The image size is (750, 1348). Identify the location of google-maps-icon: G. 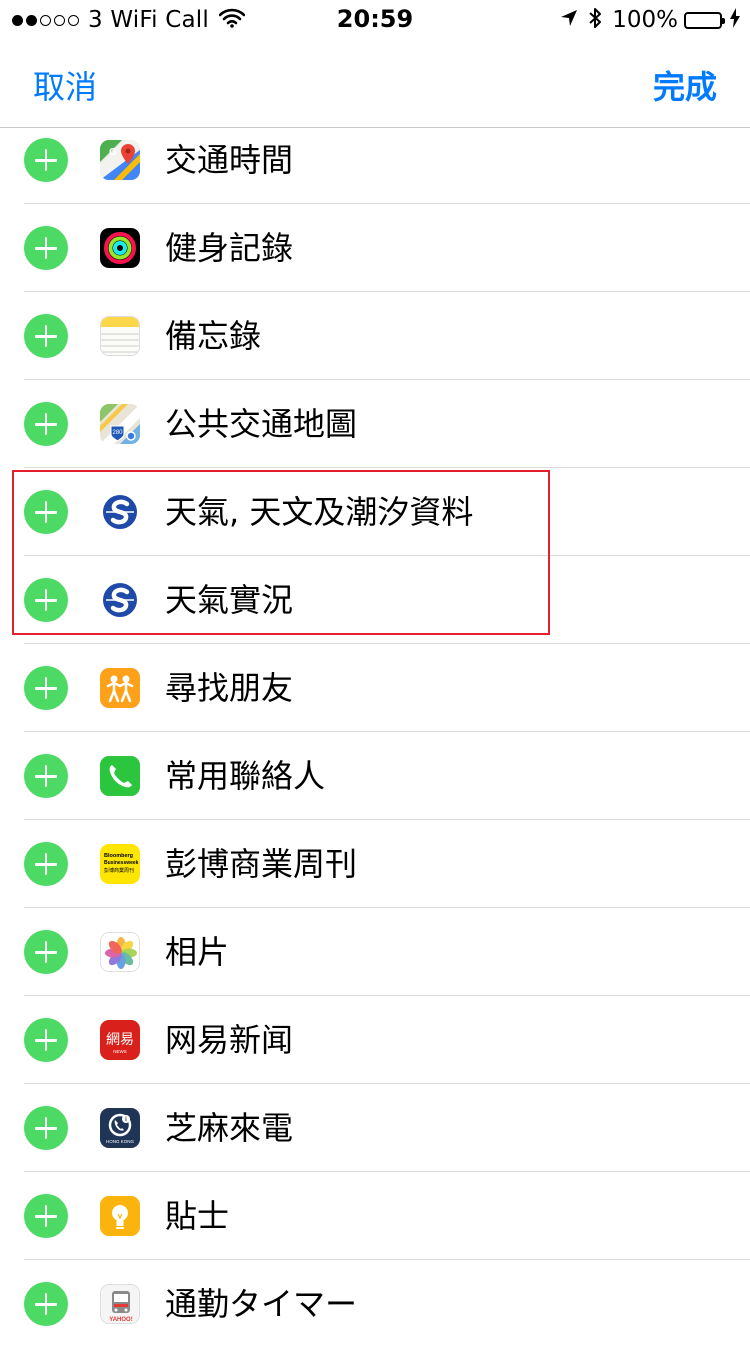
(120, 160).